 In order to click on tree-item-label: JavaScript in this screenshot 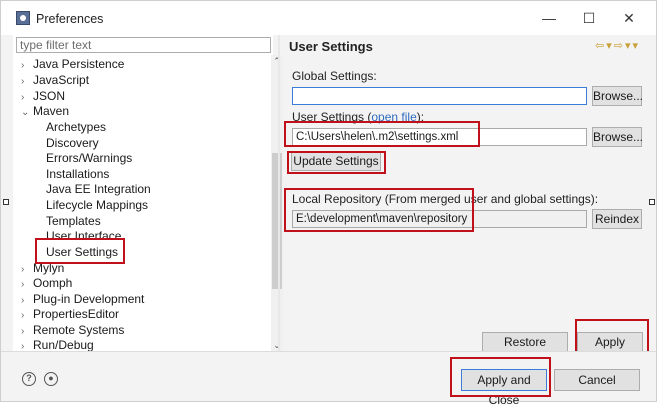, I will do `click(61, 80)`.